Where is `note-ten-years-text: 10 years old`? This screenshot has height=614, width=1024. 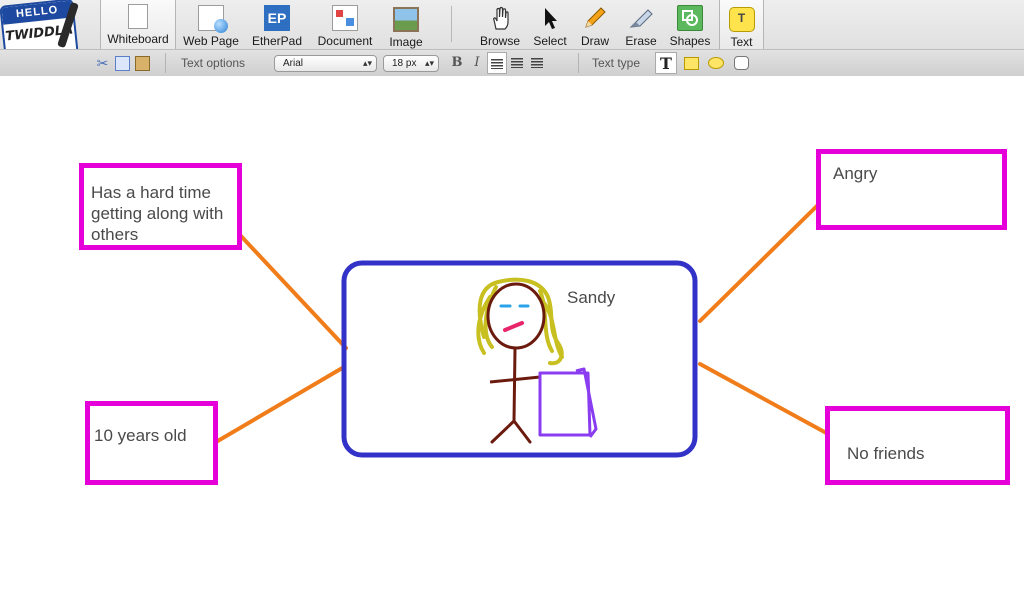 note-ten-years-text: 10 years old is located at coordinates (140, 435).